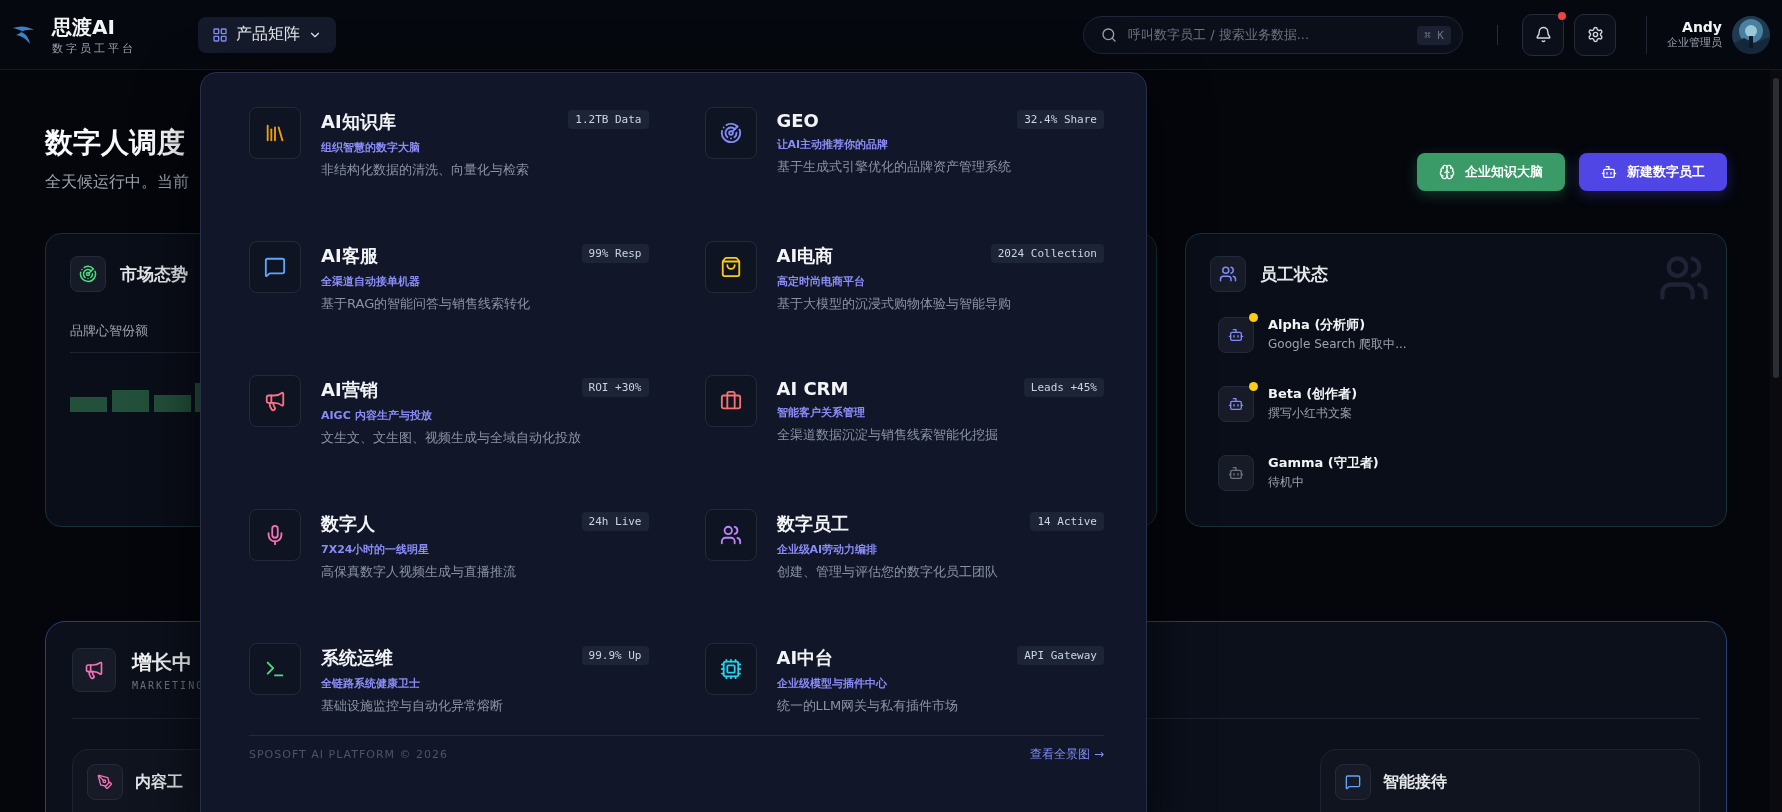 Image resolution: width=1782 pixels, height=812 pixels. What do you see at coordinates (1109, 34) in the screenshot?
I see `search-icon` at bounding box center [1109, 34].